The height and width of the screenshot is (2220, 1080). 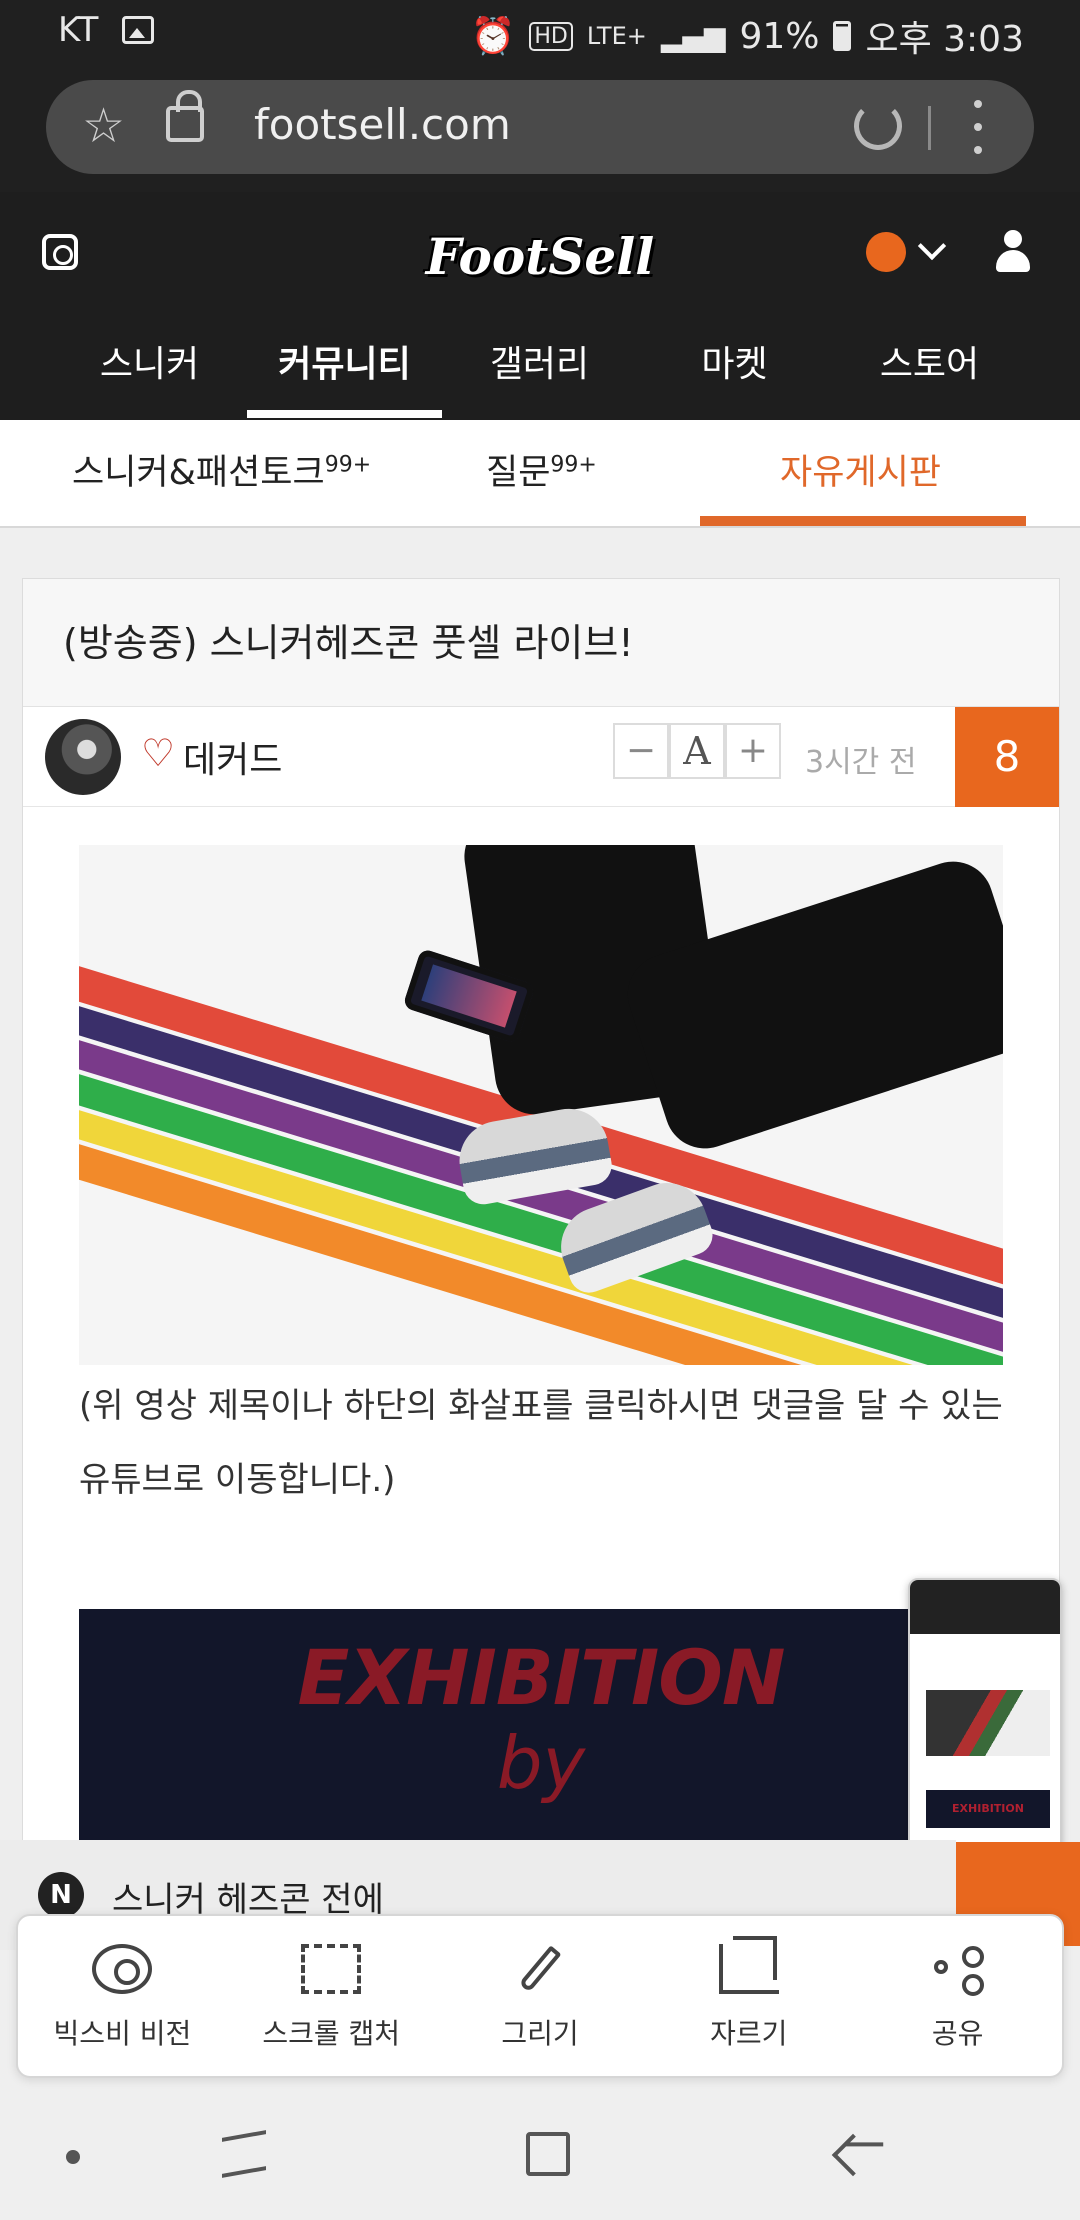 What do you see at coordinates (929, 128) in the screenshot?
I see `url-divider` at bounding box center [929, 128].